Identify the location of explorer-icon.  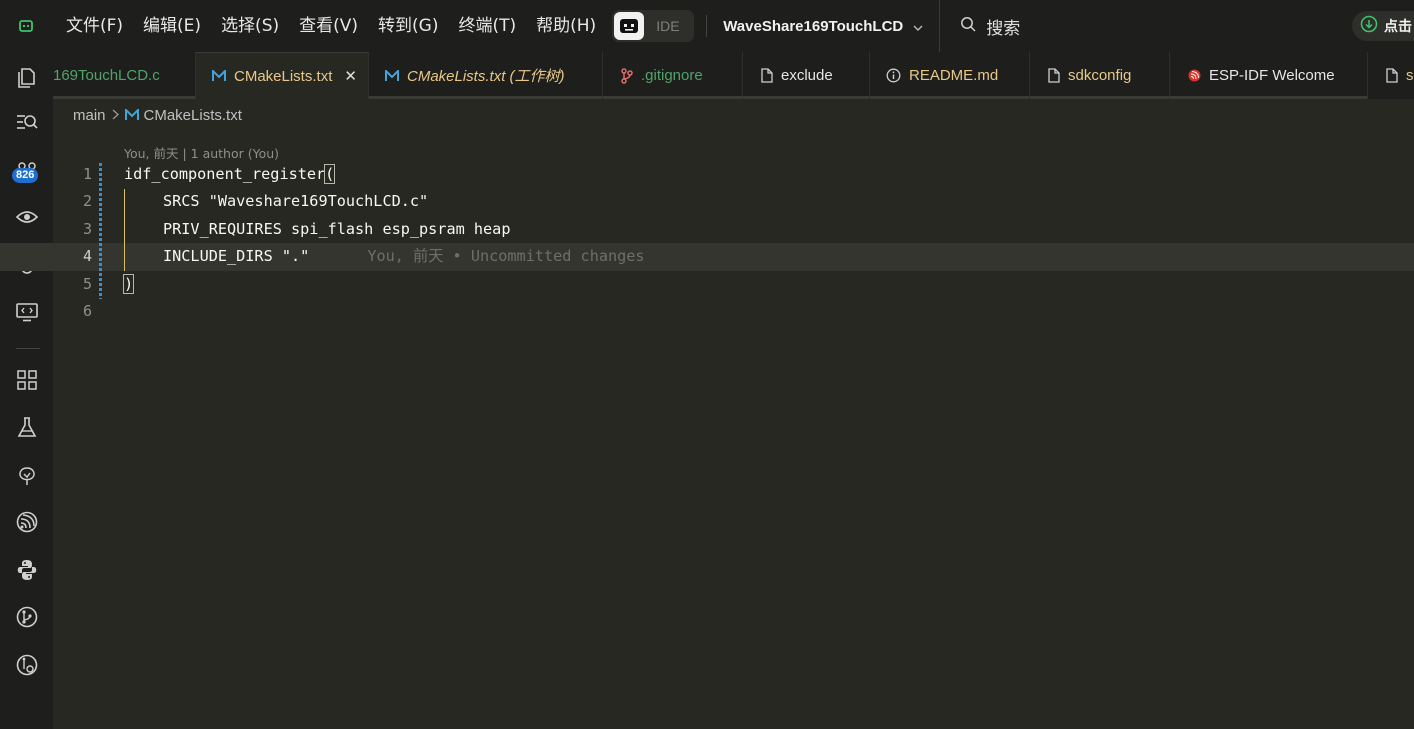
(26, 77).